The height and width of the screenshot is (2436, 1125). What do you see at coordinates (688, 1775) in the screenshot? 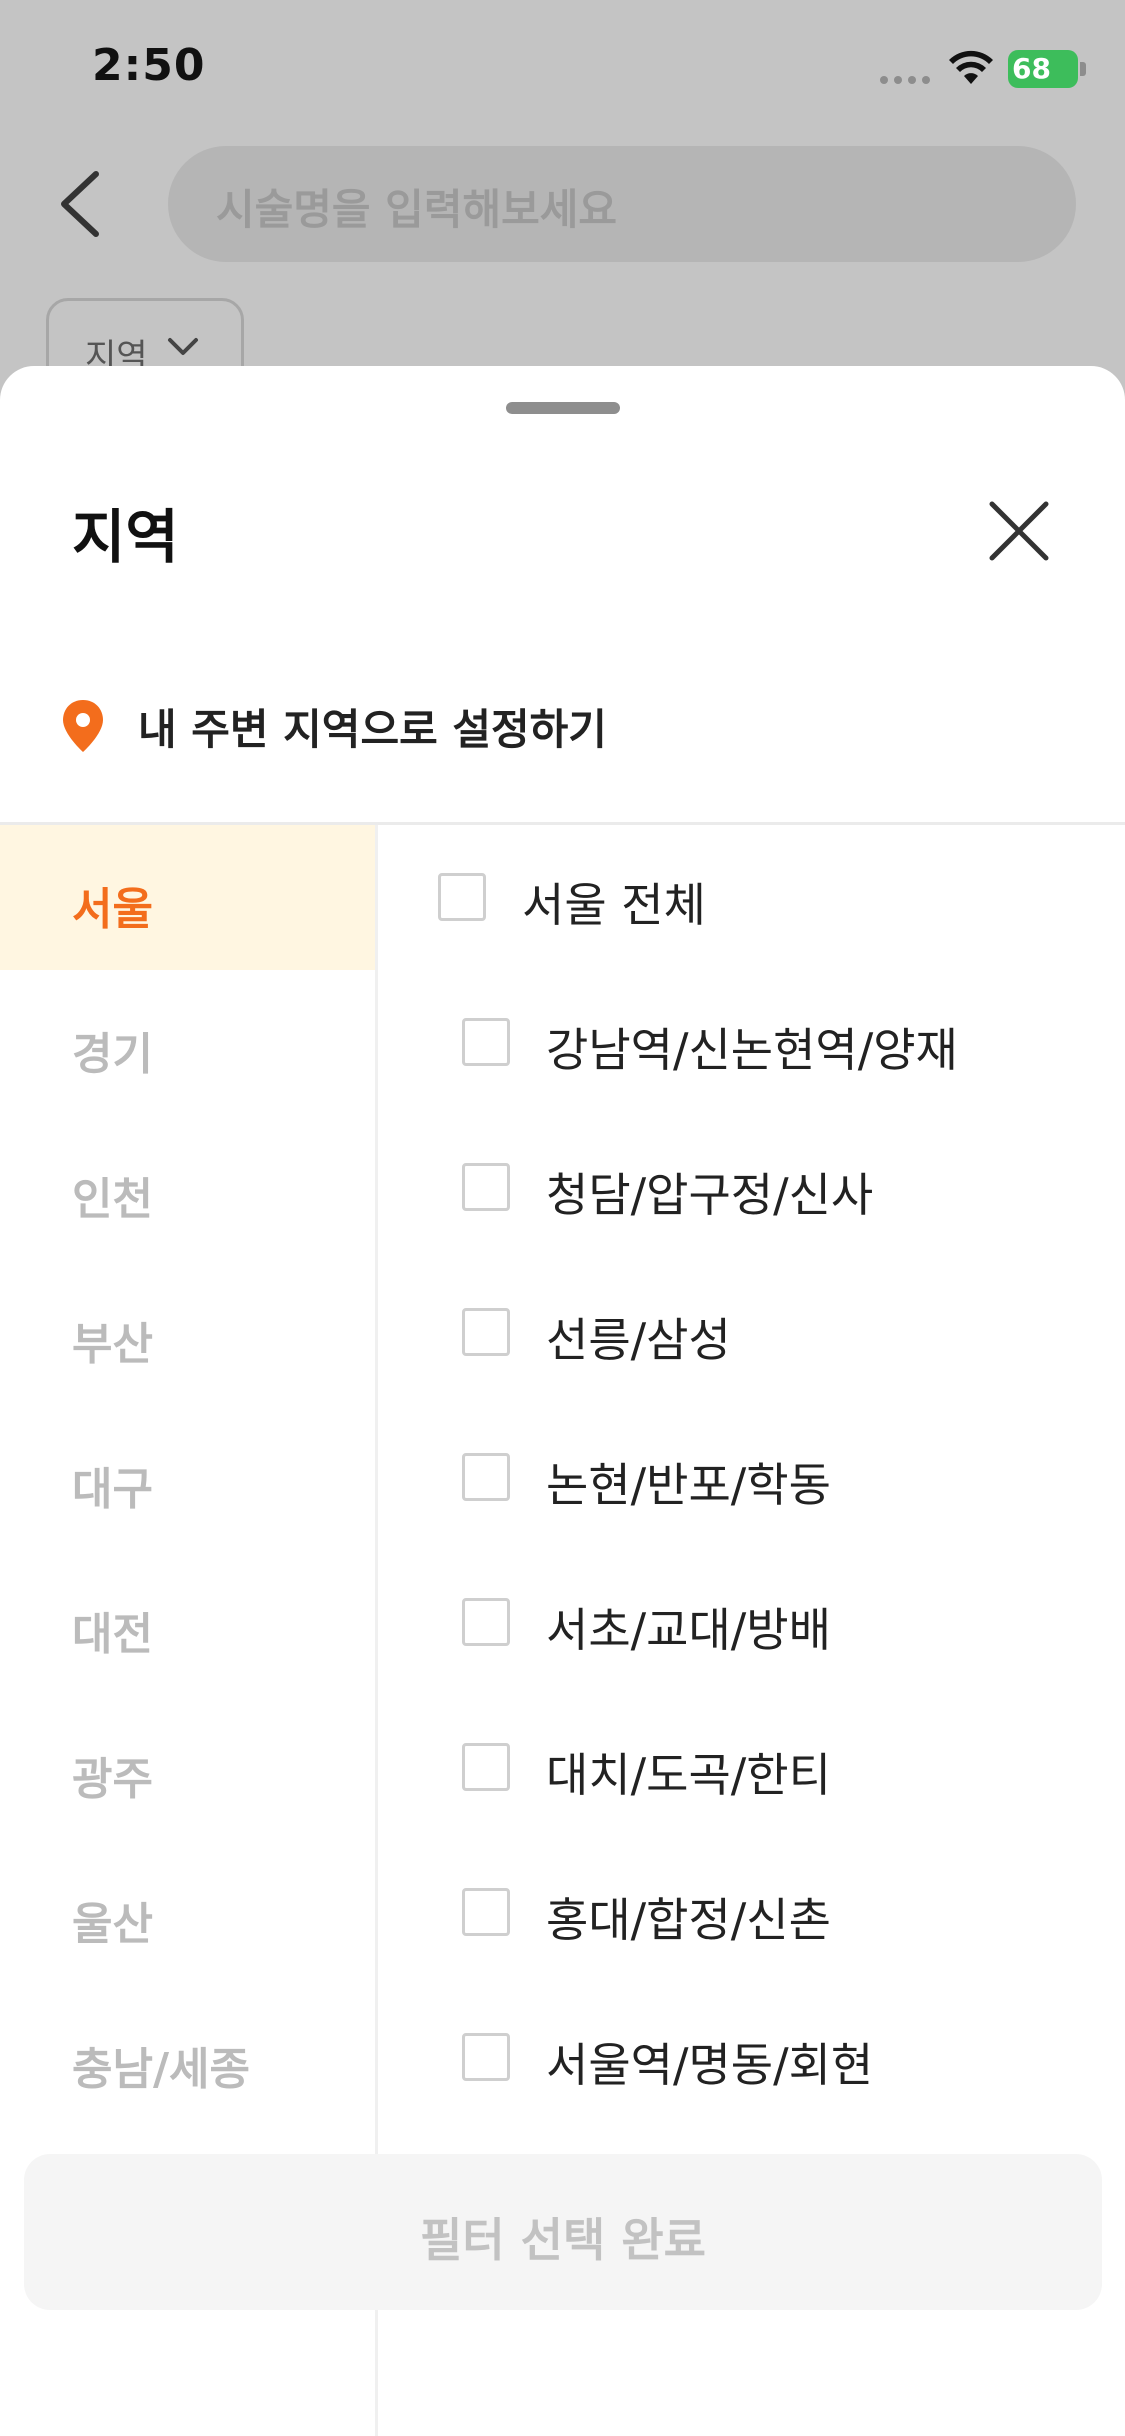
I see `subregion-label: 대치/도곡/한티` at bounding box center [688, 1775].